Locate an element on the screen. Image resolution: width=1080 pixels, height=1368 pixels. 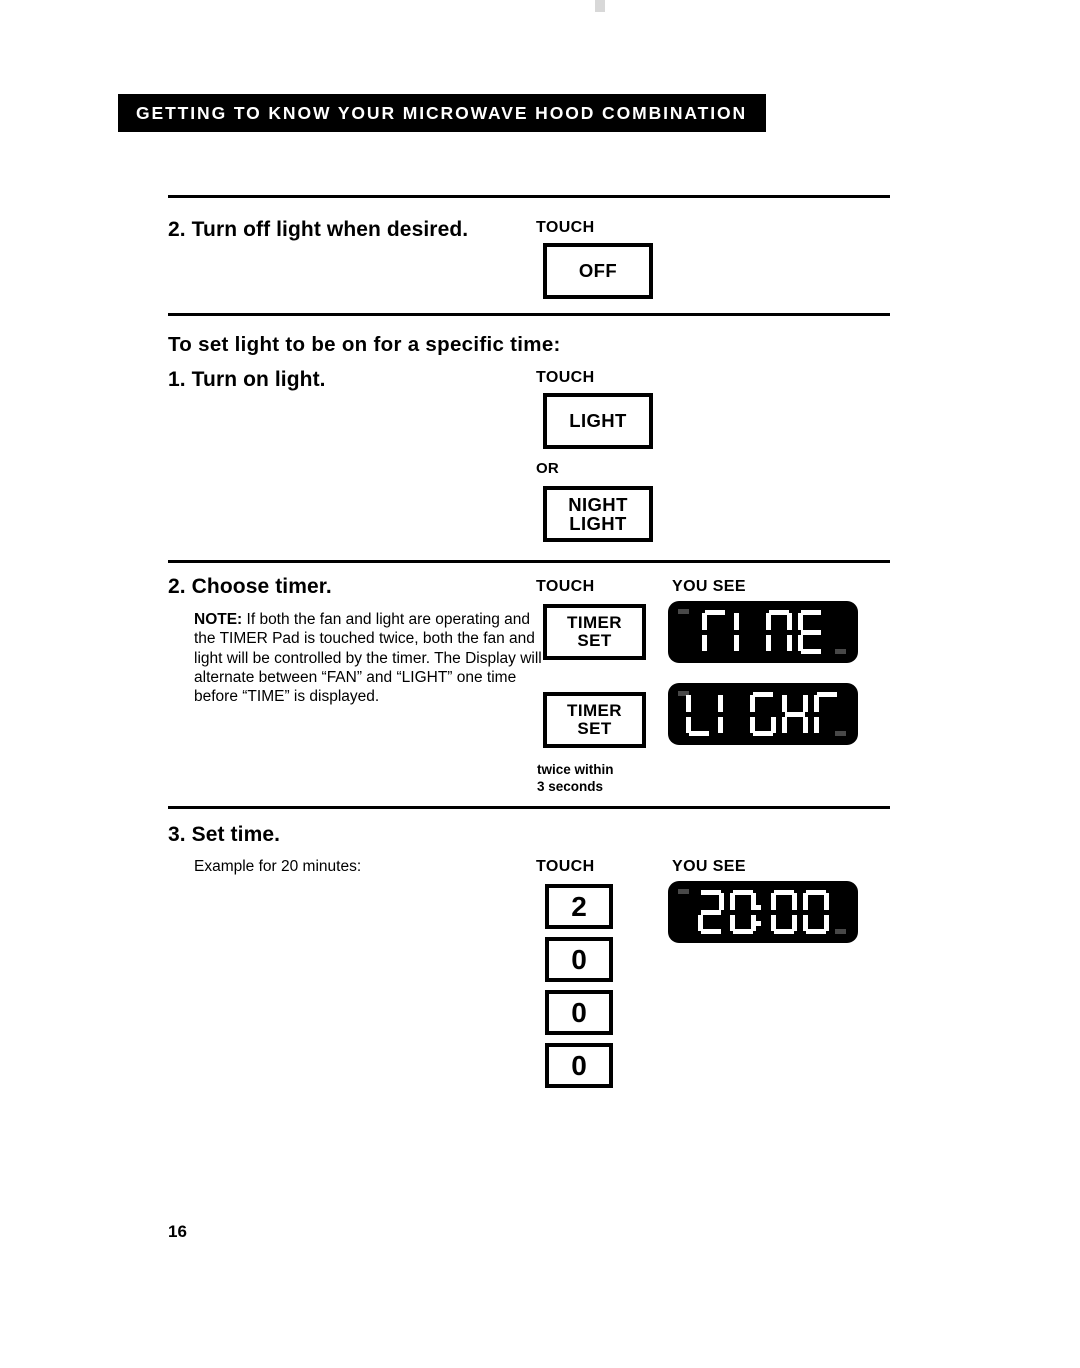
pad-digit-label-1: 2 is located at coordinates (579, 906).